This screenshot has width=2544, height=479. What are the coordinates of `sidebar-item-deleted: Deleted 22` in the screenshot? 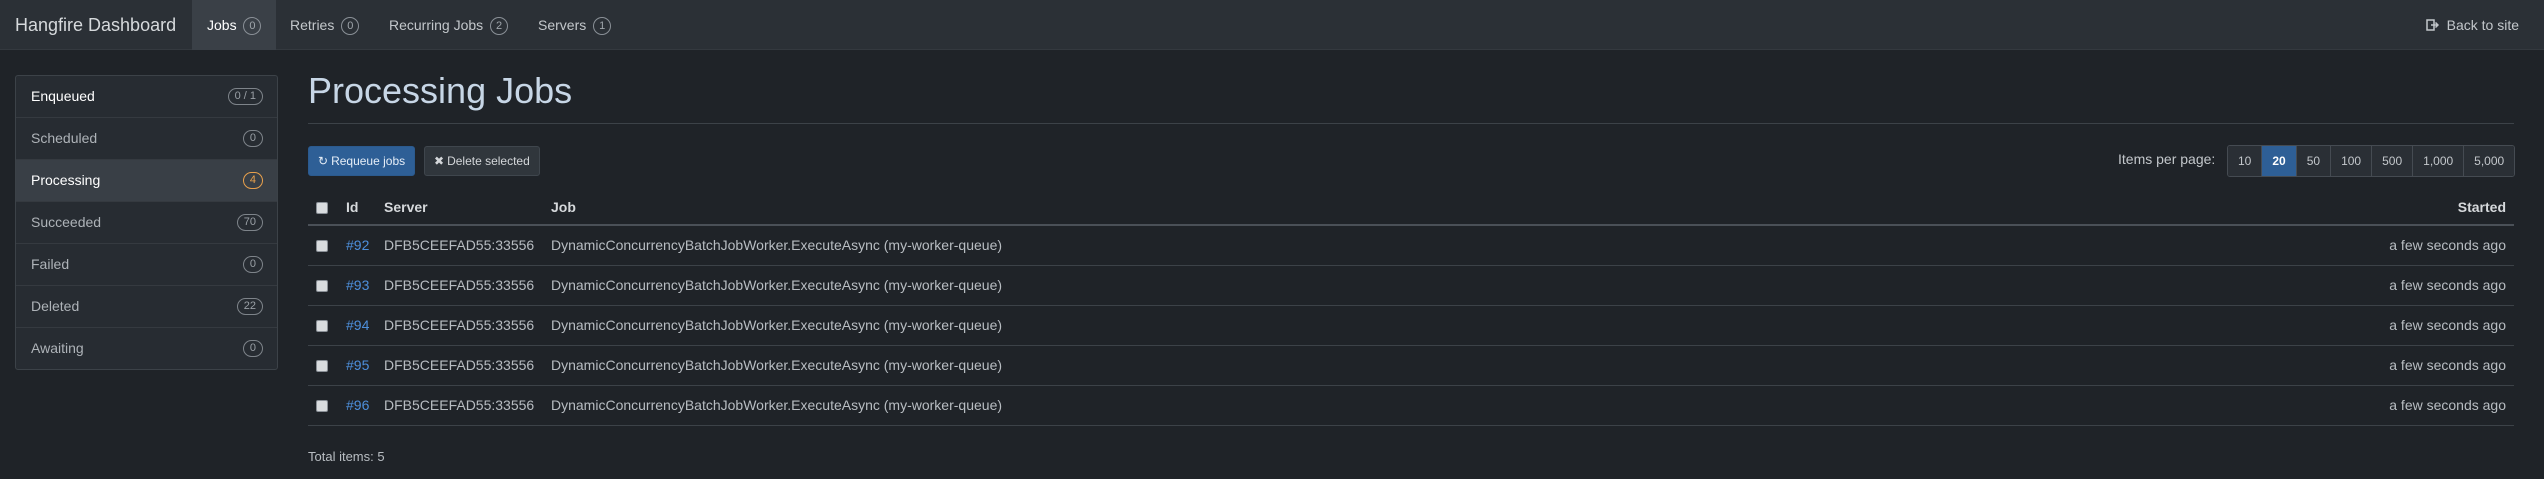 It's located at (146, 307).